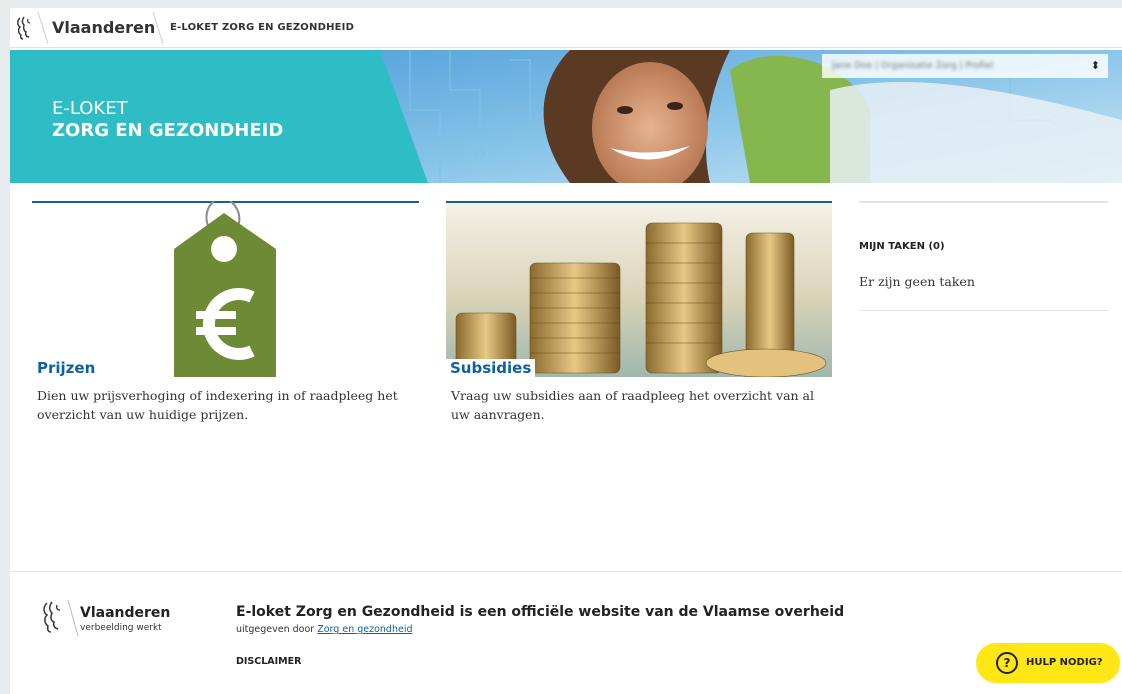 This screenshot has width=1122, height=694. I want to click on question-circle-icon: ?, so click(1007, 663).